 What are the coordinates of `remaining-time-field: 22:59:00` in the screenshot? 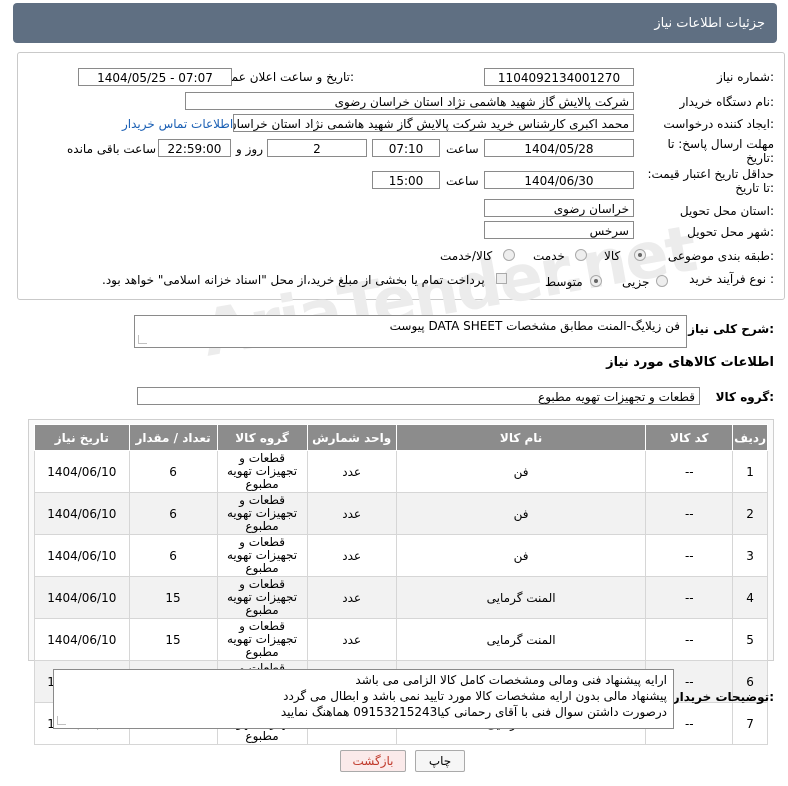 It's located at (194, 148).